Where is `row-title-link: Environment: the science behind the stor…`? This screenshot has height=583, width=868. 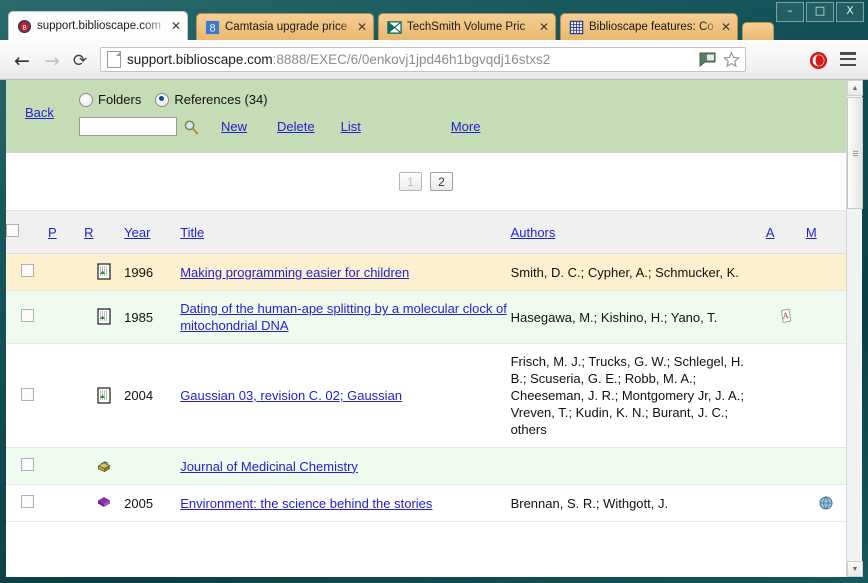 row-title-link: Environment: the science behind the stor… is located at coordinates (306, 503).